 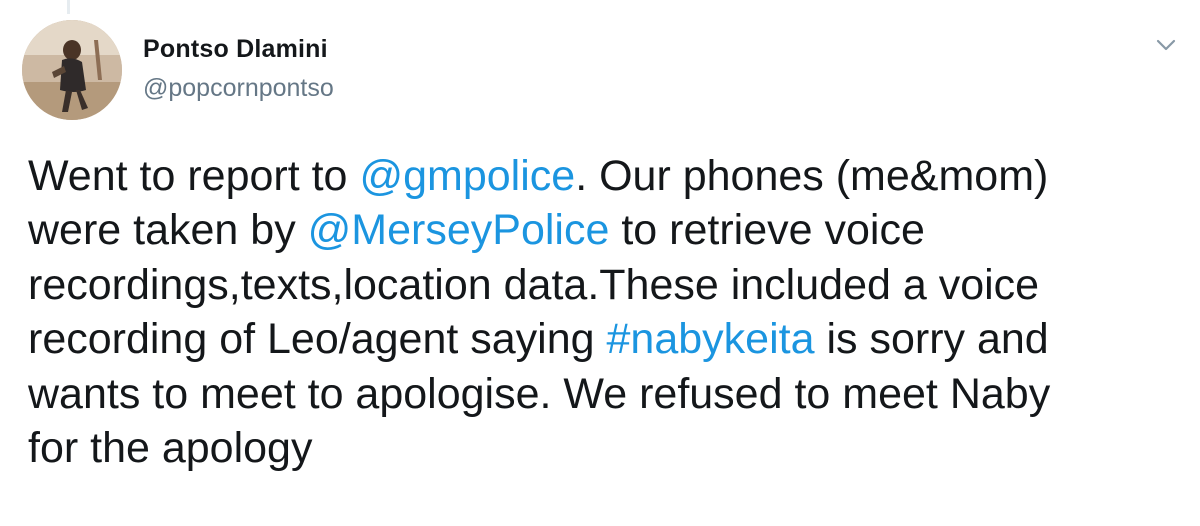 I want to click on avatar, so click(x=72, y=70).